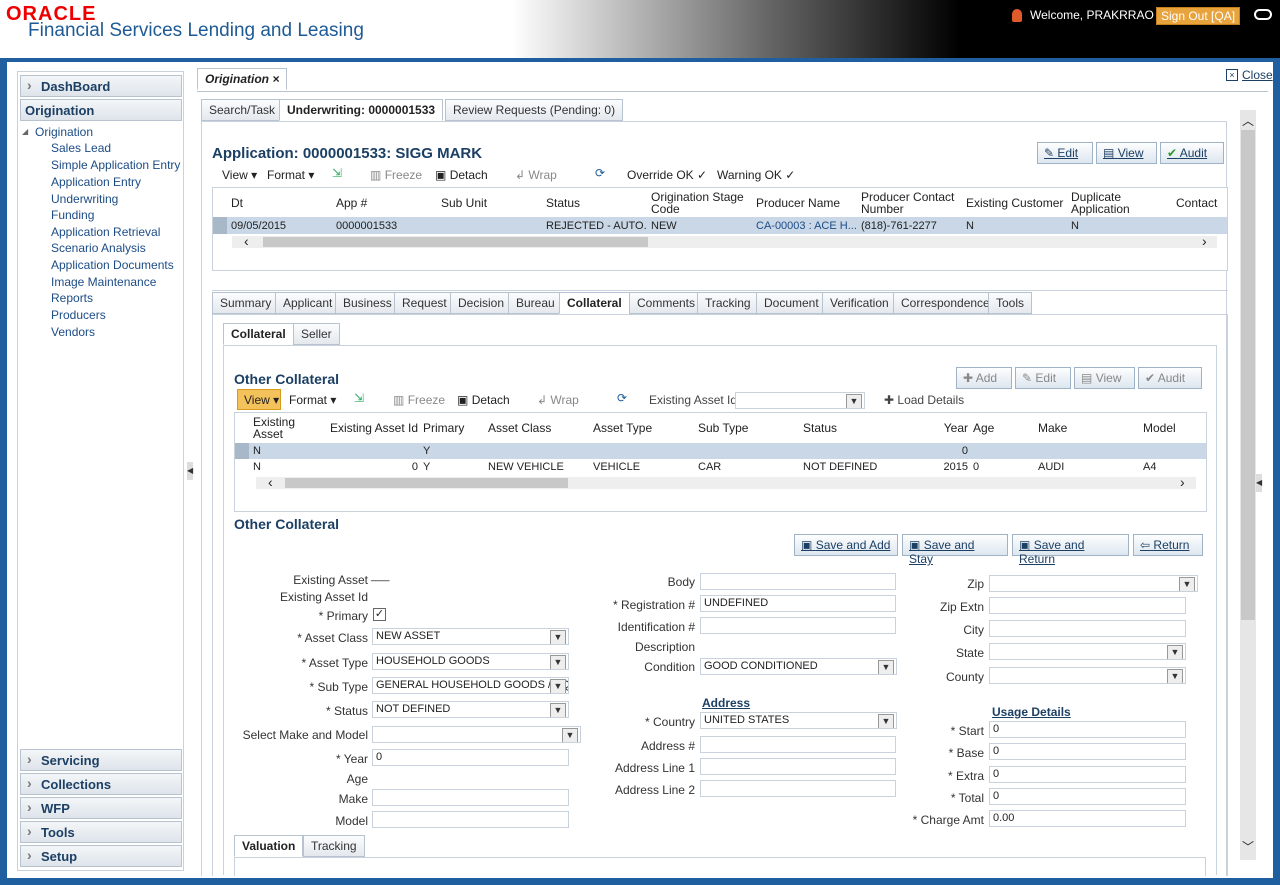 Image resolution: width=1280 pixels, height=885 pixels. What do you see at coordinates (419, 400) in the screenshot?
I see `collateral-freeze-button: ▥ Freeze` at bounding box center [419, 400].